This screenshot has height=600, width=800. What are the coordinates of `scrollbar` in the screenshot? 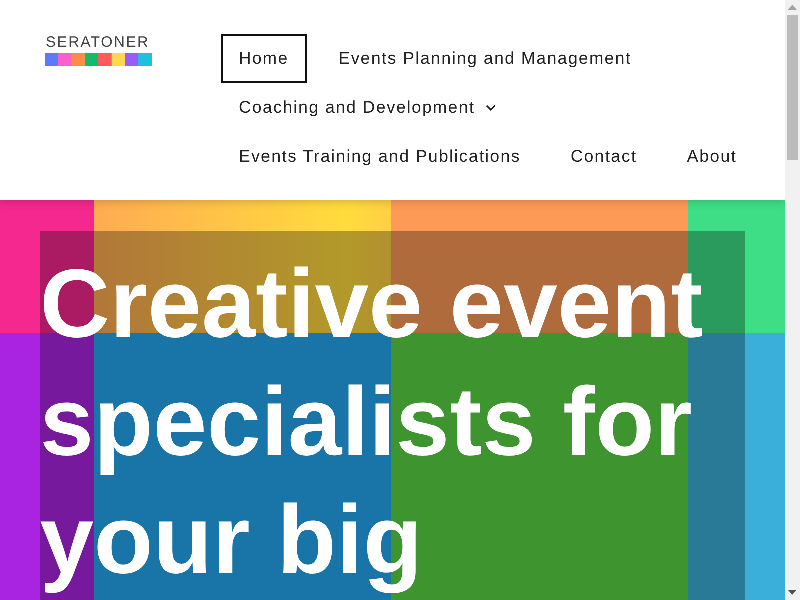 It's located at (792, 300).